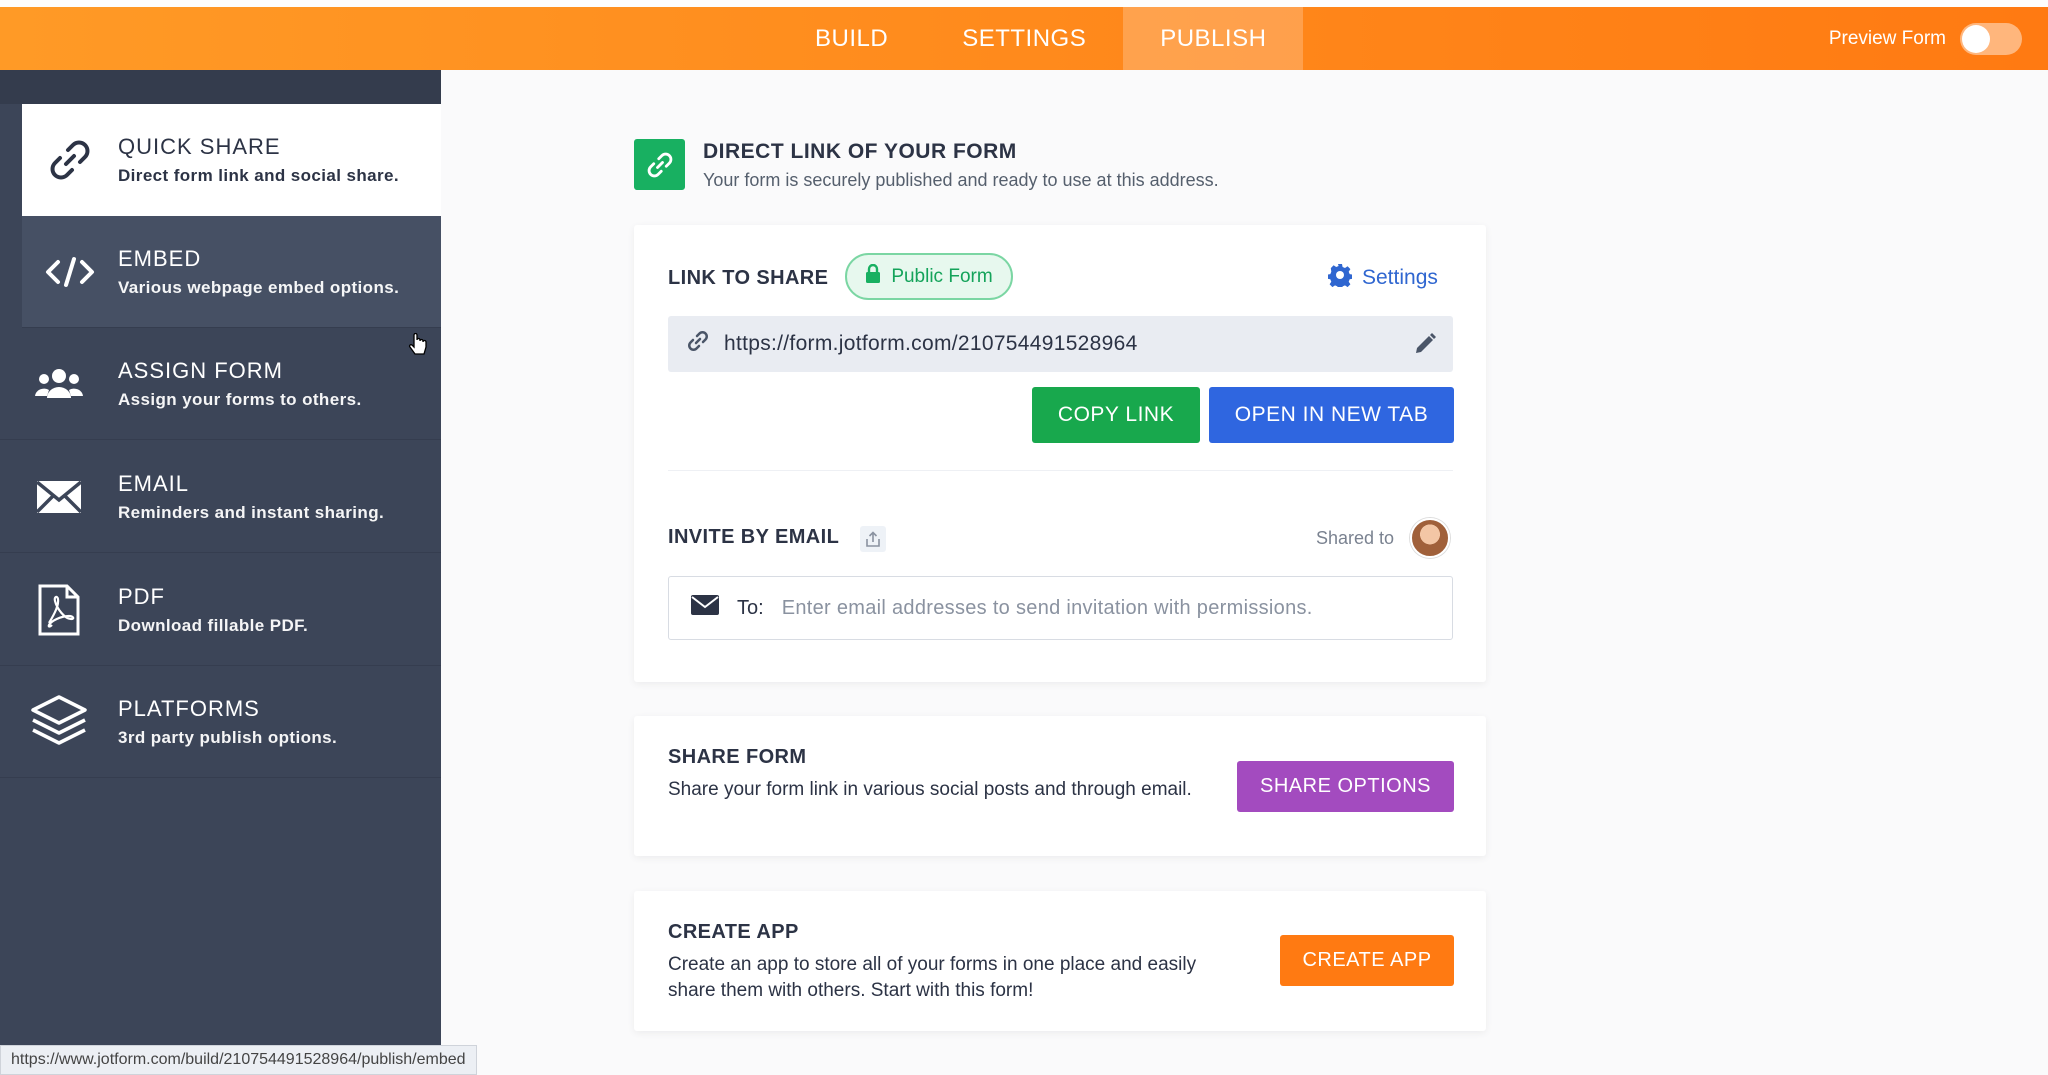  I want to click on share-form-title: SHARE FORM, so click(737, 757).